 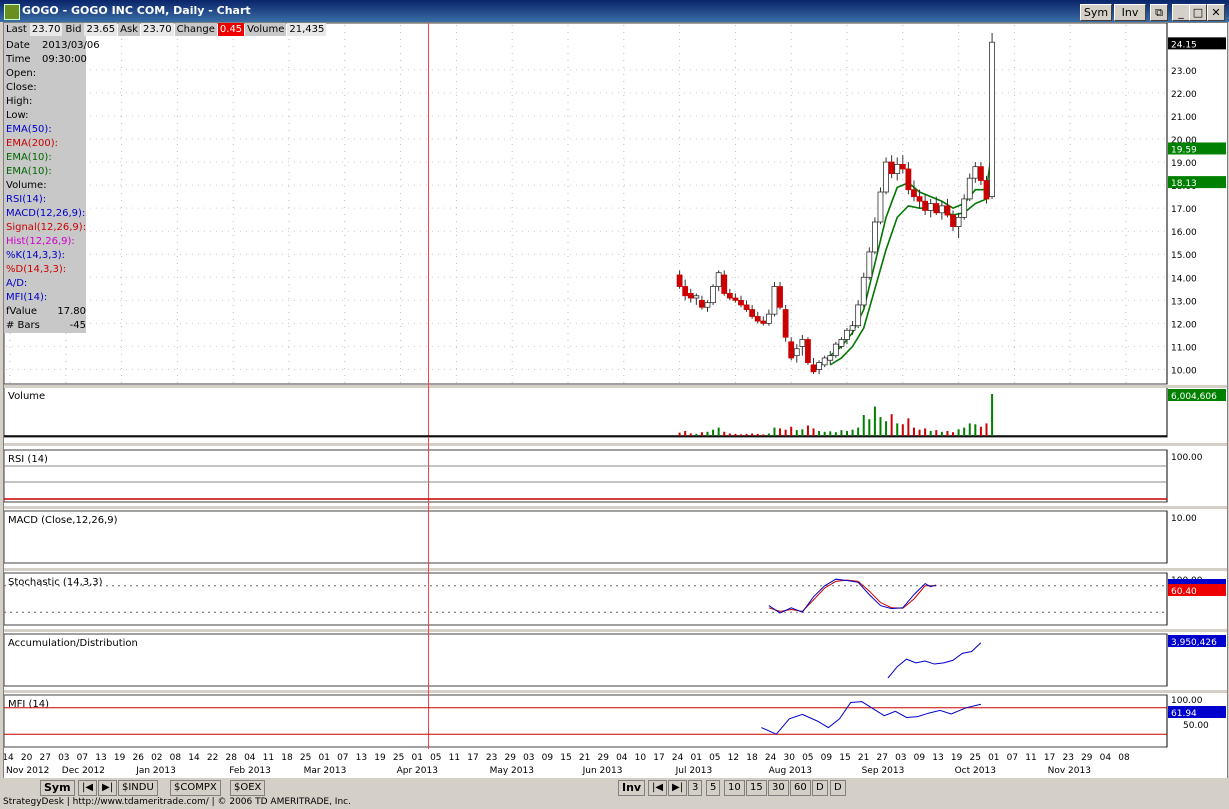 What do you see at coordinates (678, 788) in the screenshot?
I see `interval-scroll-right-icon: ▶|` at bounding box center [678, 788].